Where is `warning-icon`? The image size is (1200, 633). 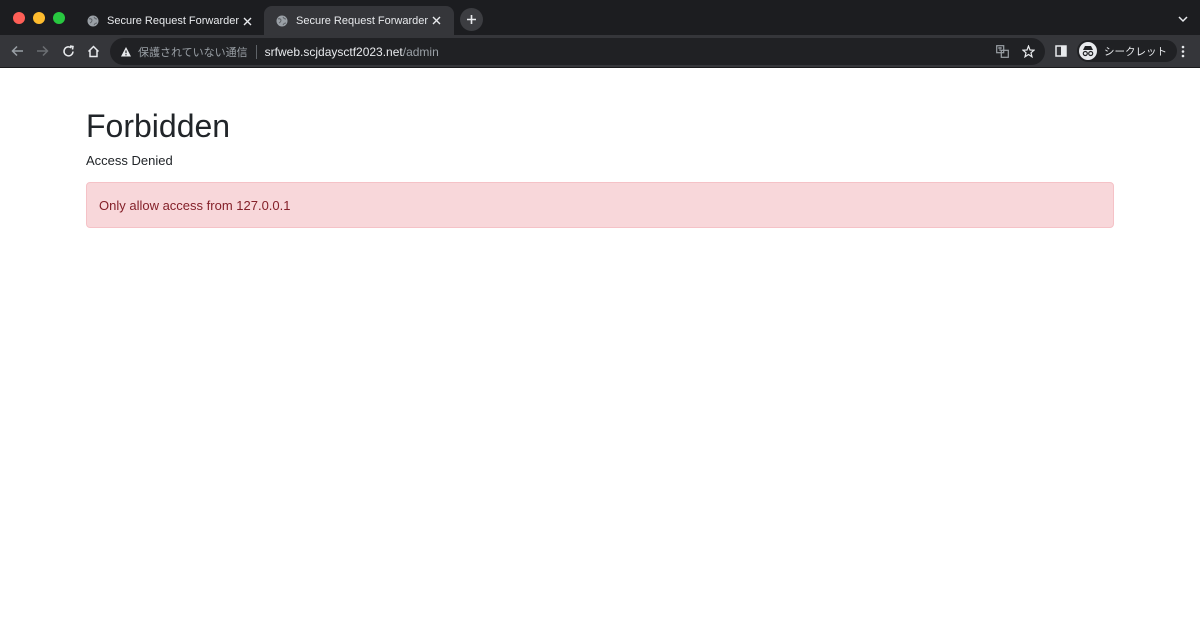
warning-icon is located at coordinates (126, 52).